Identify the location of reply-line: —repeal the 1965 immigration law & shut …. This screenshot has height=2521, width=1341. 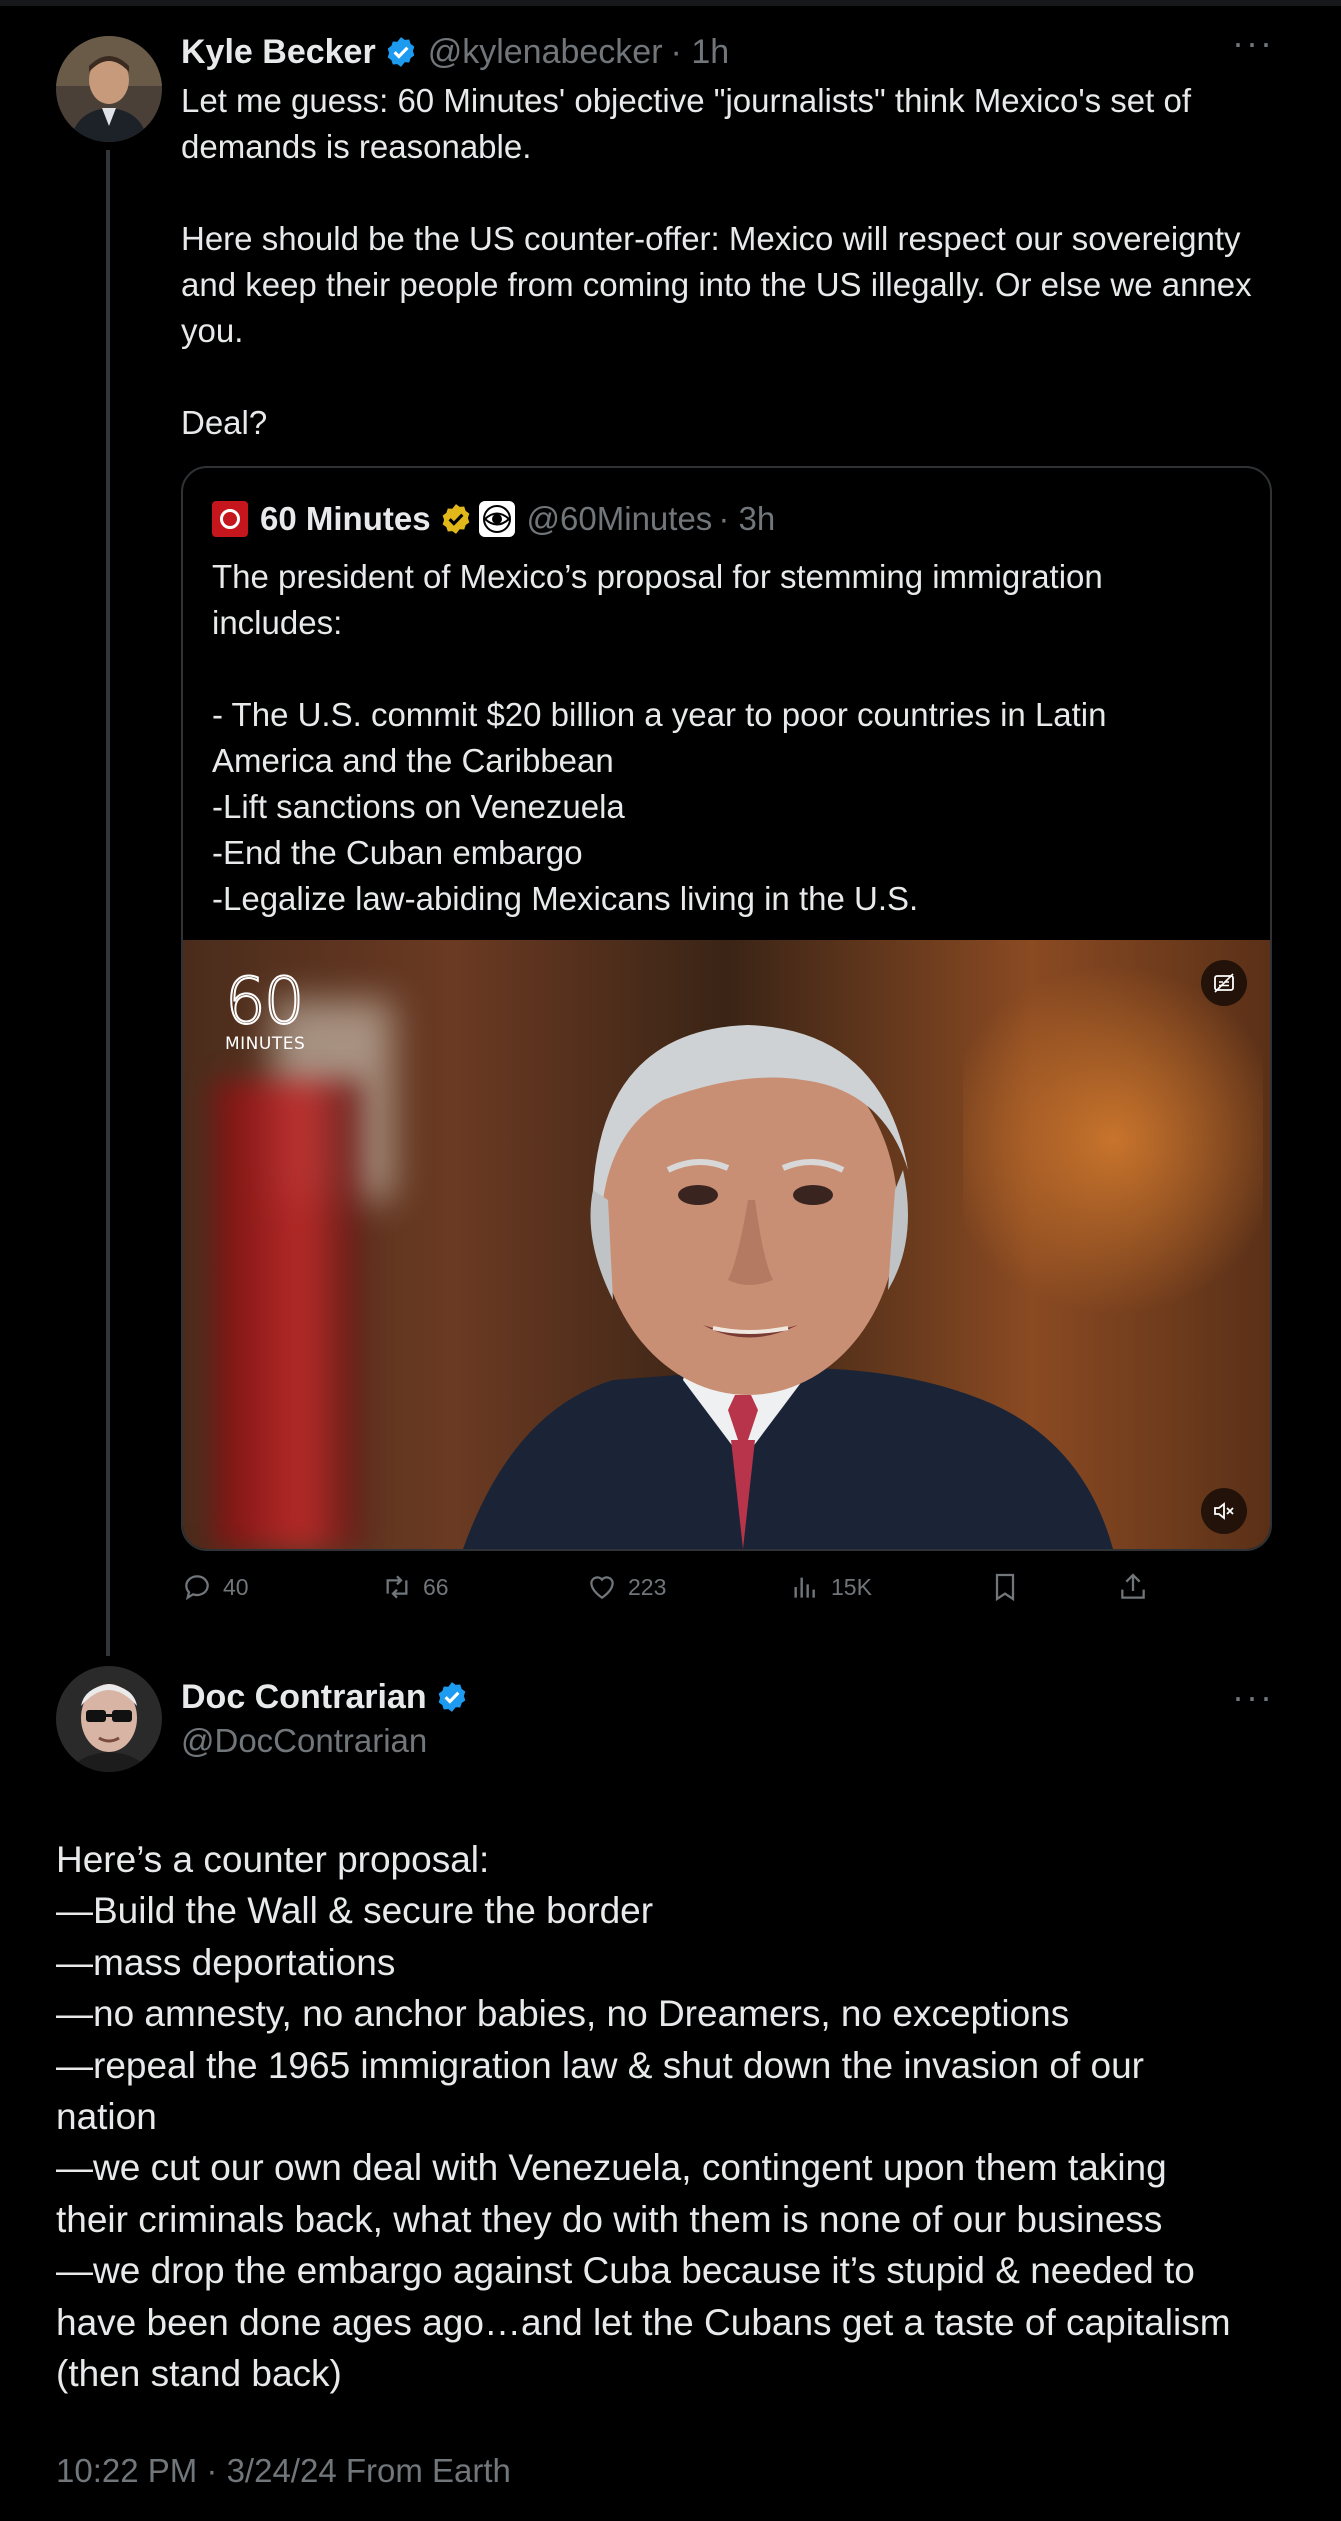
(600, 2065).